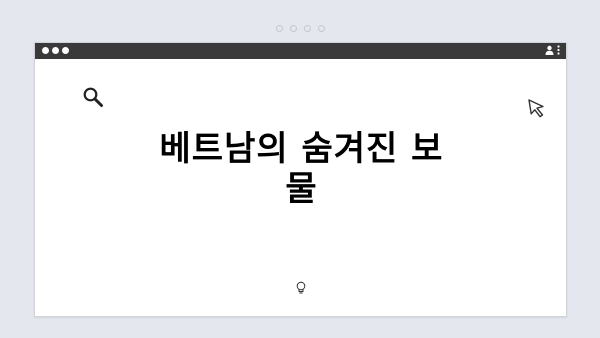 This screenshot has width=600, height=338. Describe the element at coordinates (301, 289) in the screenshot. I see `lightbulb-icon` at that location.